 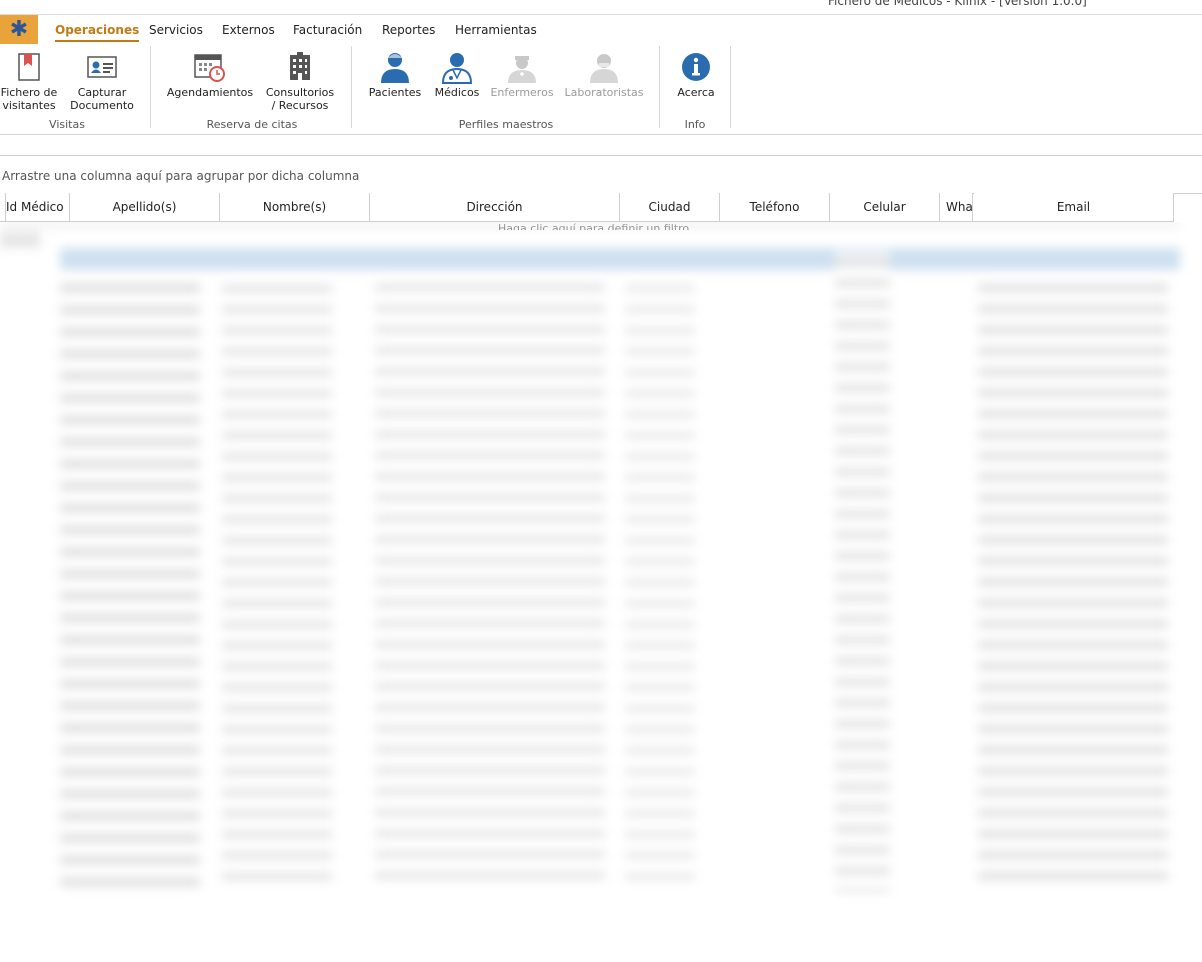 I want to click on tab-facturacion: Facturación, so click(x=327, y=30).